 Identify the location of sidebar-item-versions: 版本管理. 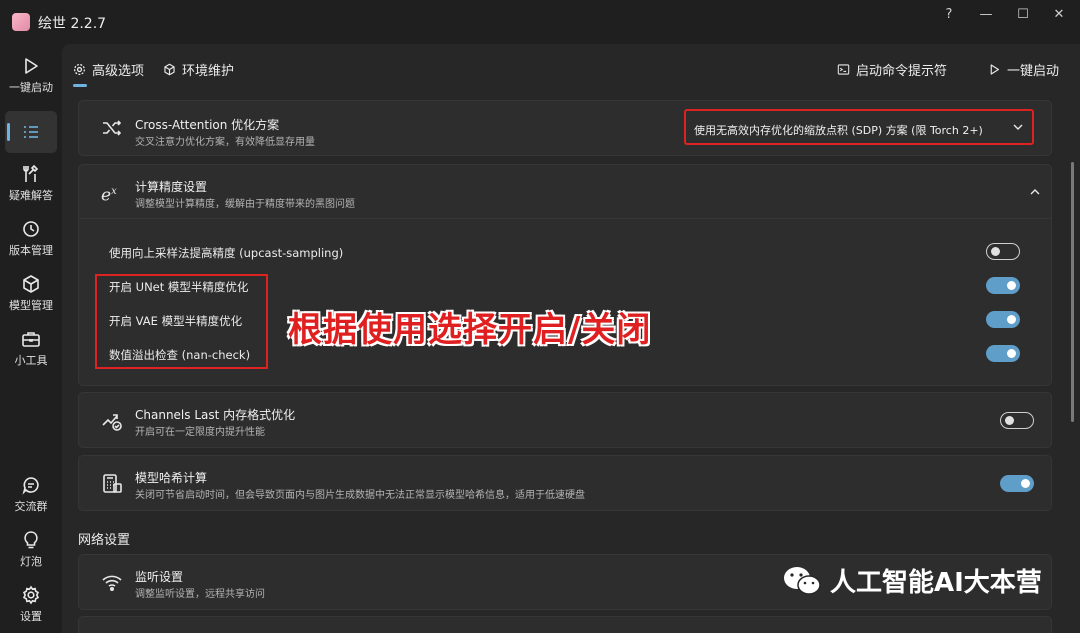
(31, 238).